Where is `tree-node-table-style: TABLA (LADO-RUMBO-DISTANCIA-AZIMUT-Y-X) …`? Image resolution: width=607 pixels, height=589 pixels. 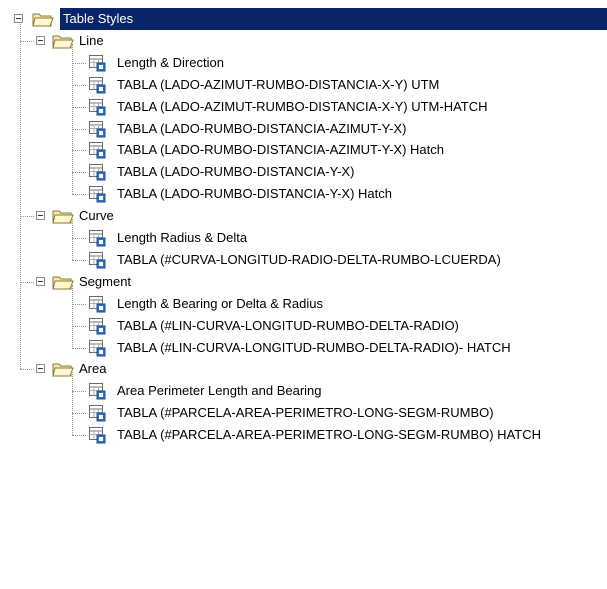 tree-node-table-style: TABLA (LADO-RUMBO-DISTANCIA-AZIMUT-Y-X) … is located at coordinates (303, 150).